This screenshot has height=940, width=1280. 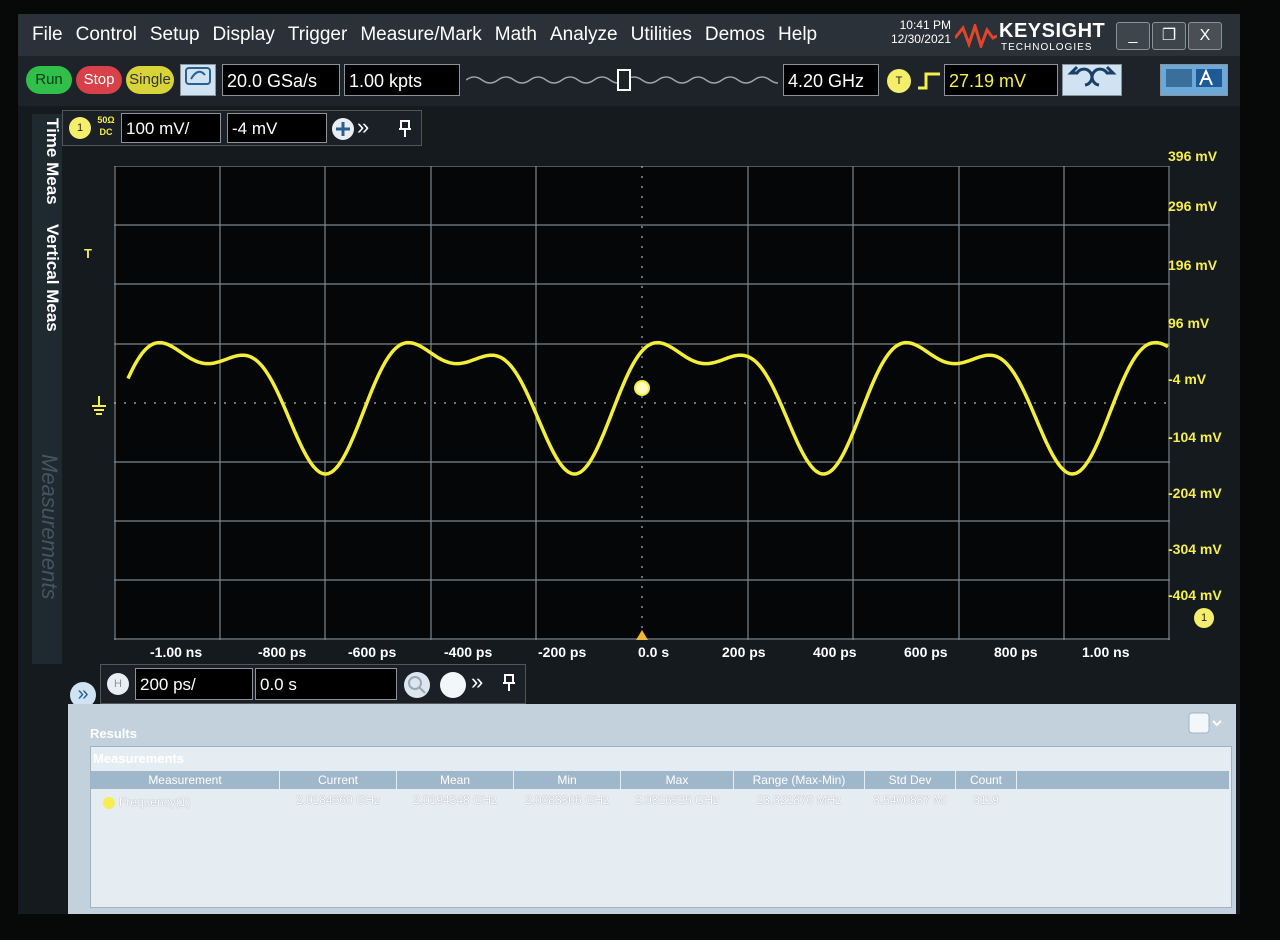 What do you see at coordinates (198, 76) in the screenshot?
I see `autoscale-icon` at bounding box center [198, 76].